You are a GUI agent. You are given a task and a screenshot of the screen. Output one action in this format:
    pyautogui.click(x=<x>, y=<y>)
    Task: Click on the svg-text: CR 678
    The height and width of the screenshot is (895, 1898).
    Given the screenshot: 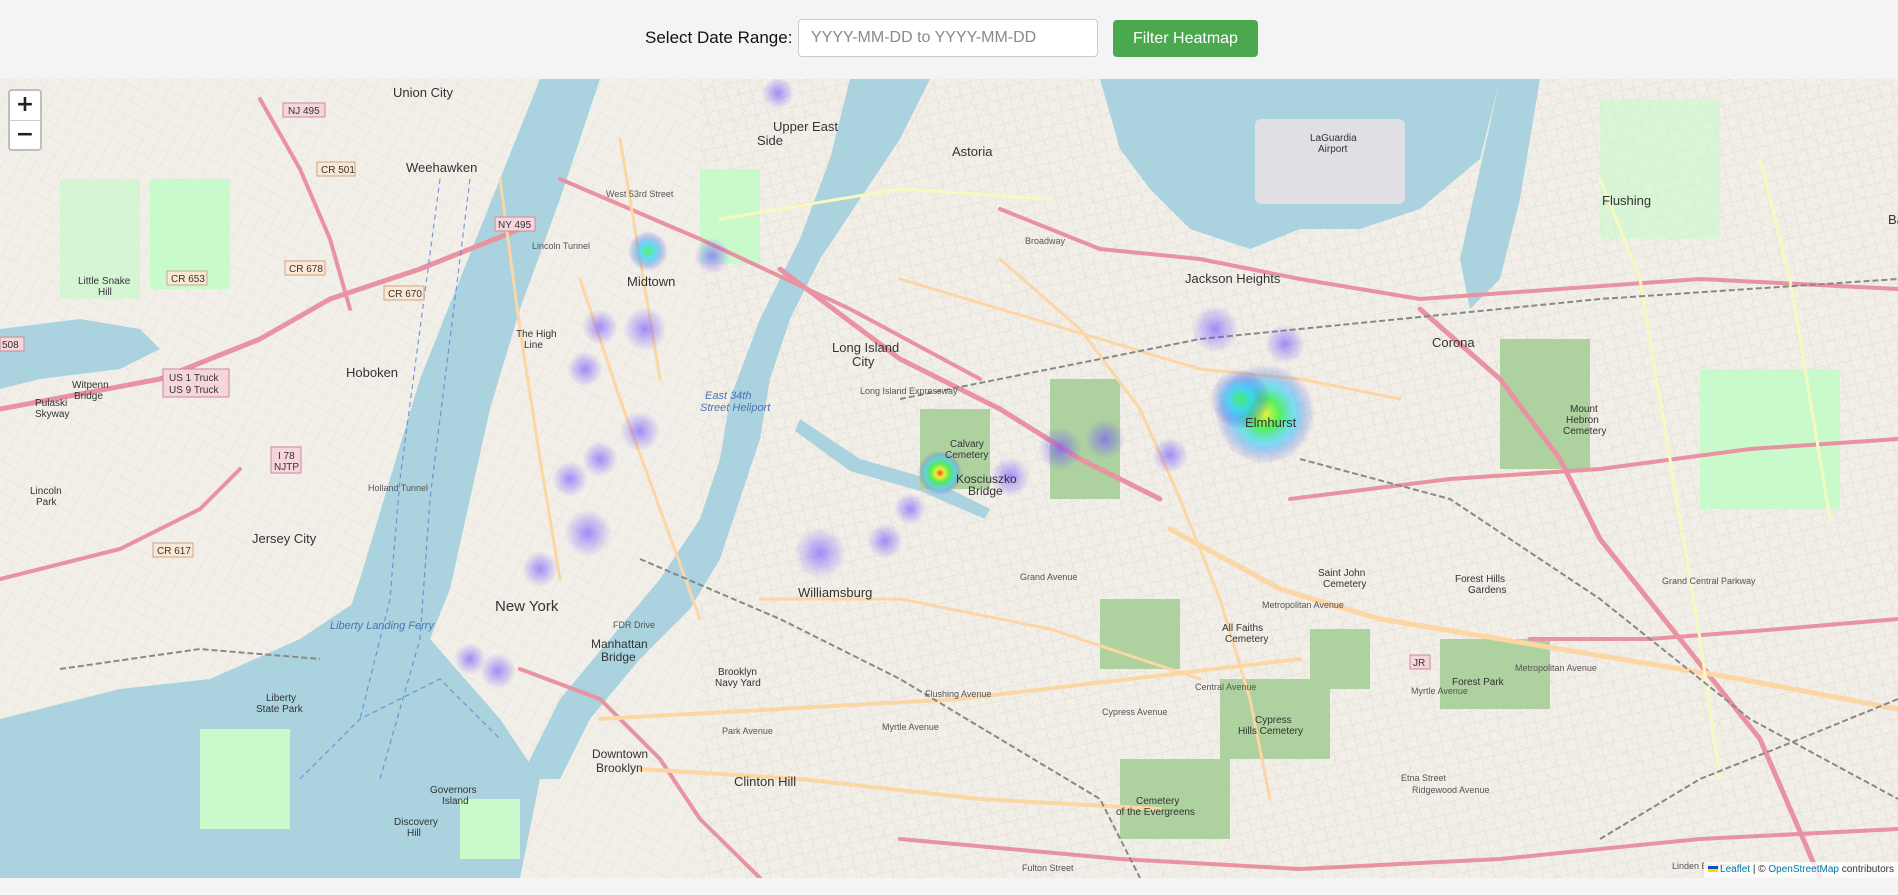 What is the action you would take?
    pyautogui.click(x=306, y=269)
    